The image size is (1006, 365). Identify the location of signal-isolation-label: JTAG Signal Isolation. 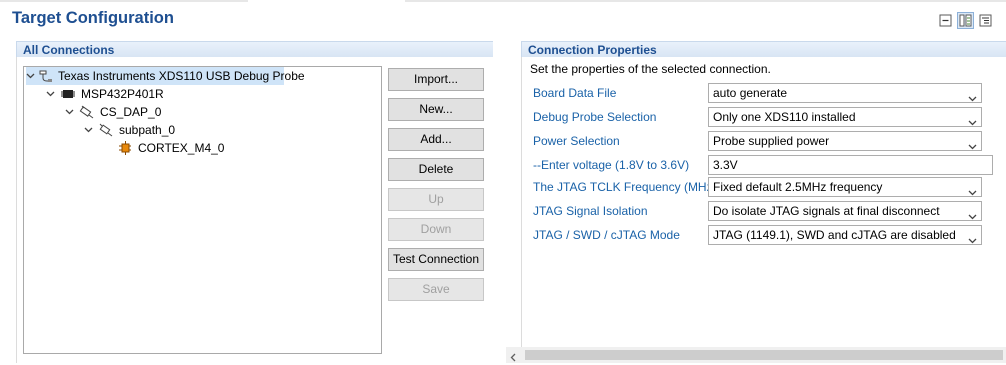
(590, 211).